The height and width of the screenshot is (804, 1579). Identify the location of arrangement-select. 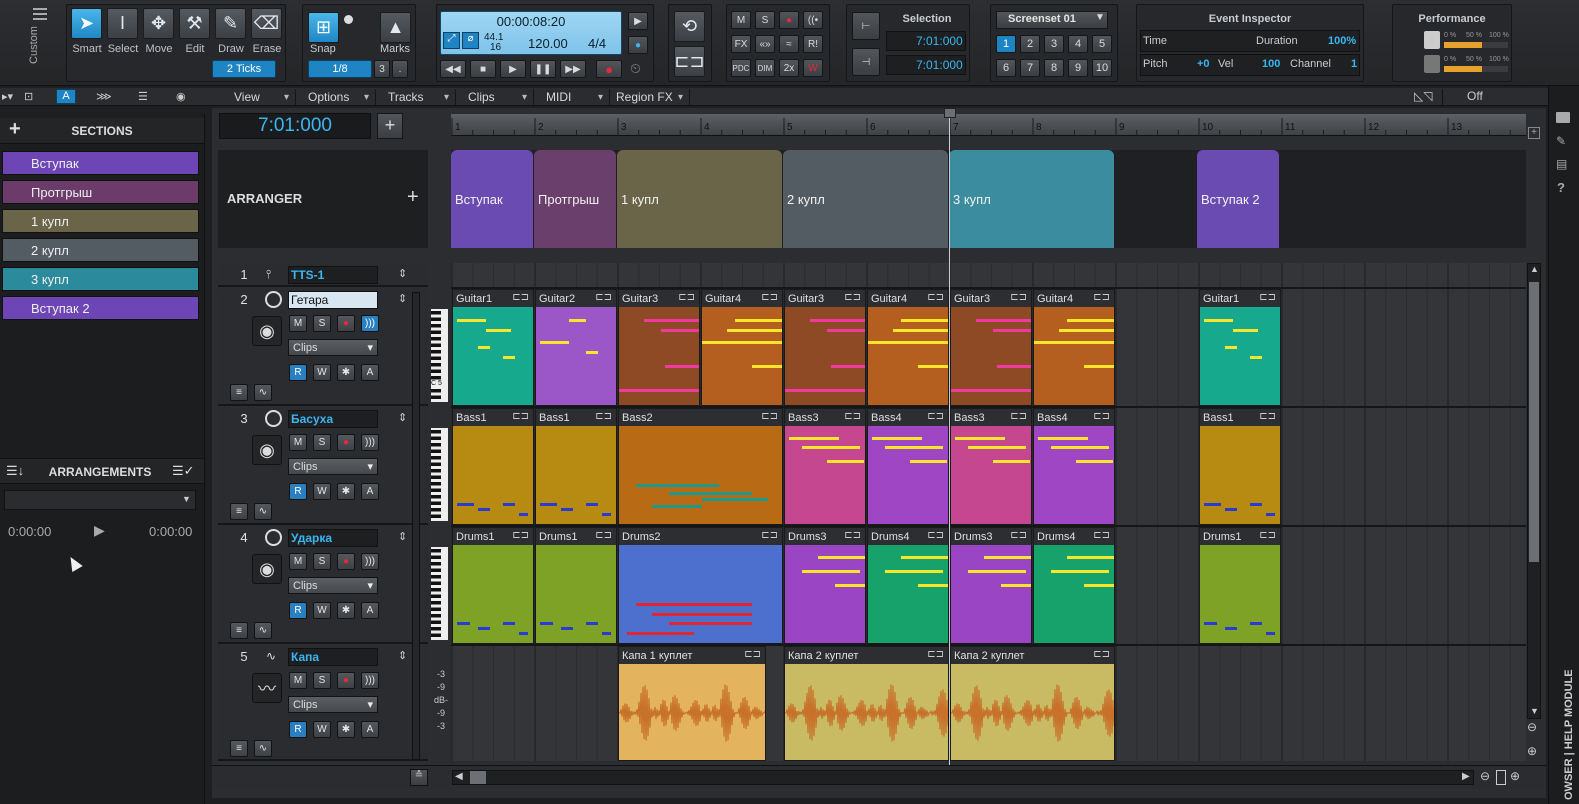
(100, 500).